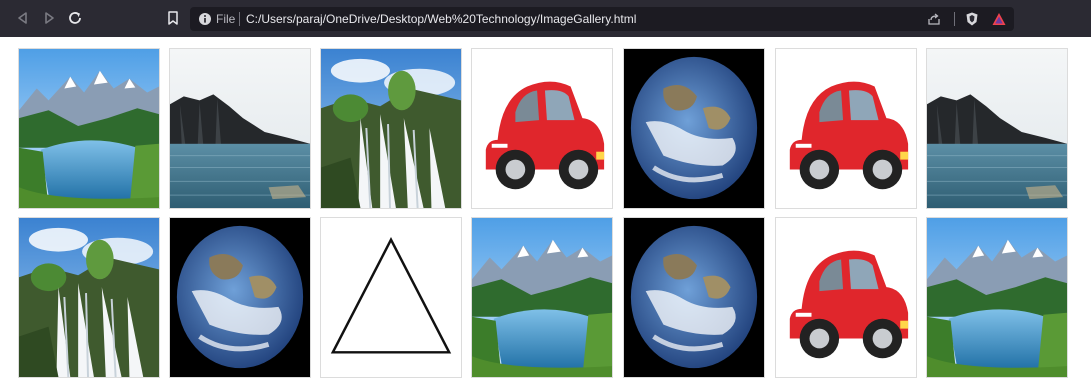  I want to click on reload-icon, so click(75, 18).